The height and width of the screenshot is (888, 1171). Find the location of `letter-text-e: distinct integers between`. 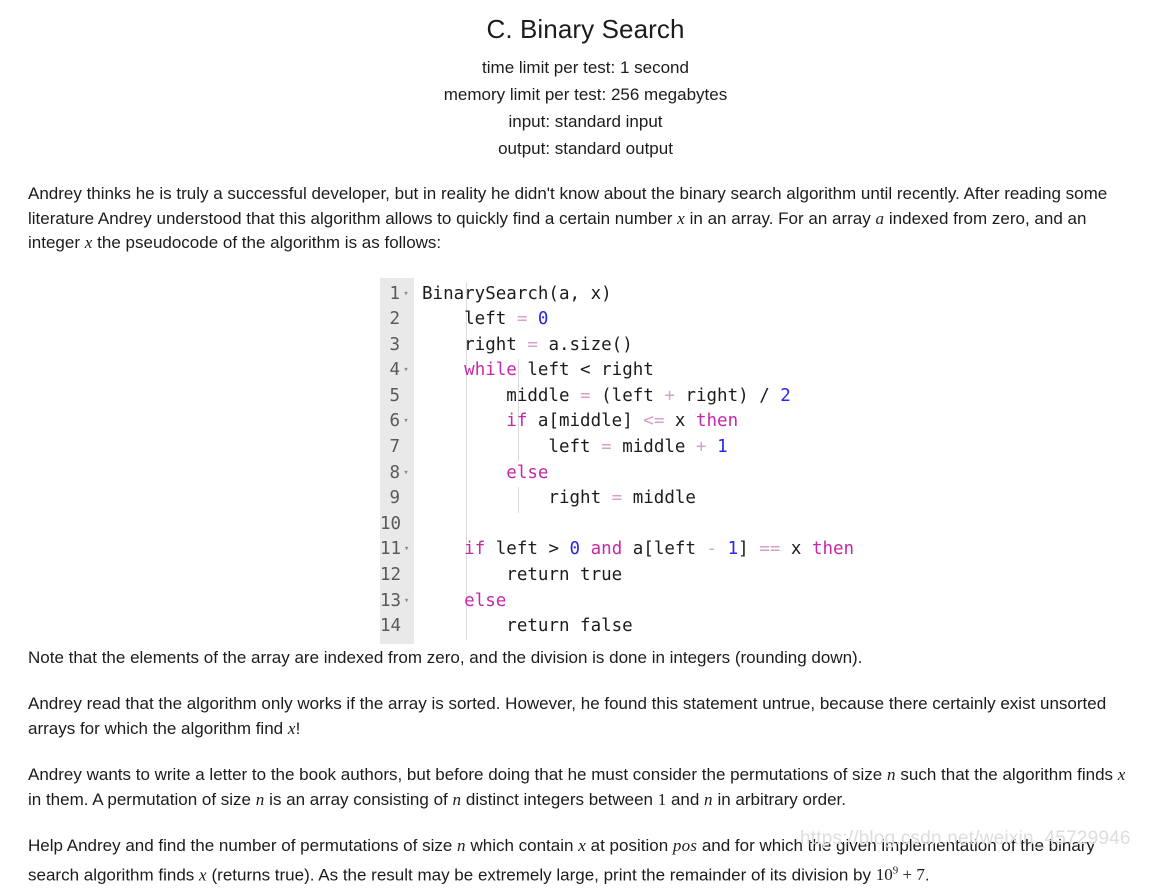

letter-text-e: distinct integers between is located at coordinates (559, 799).